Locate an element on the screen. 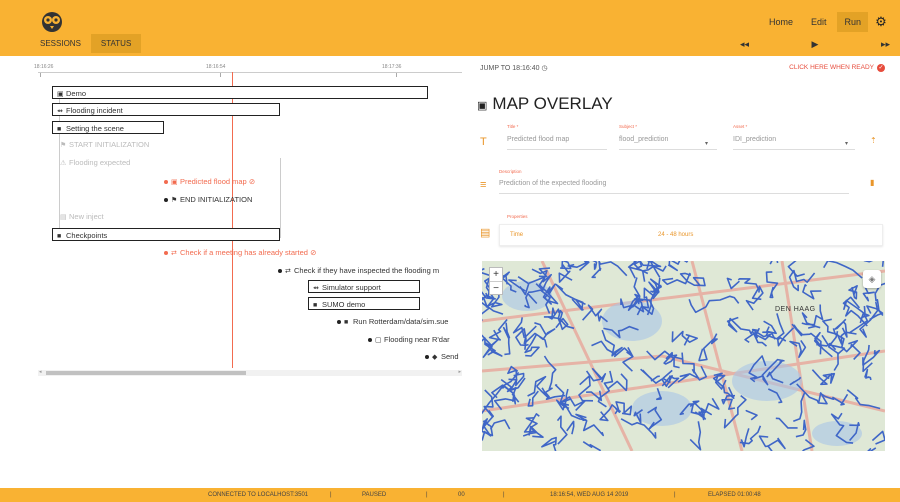 The image size is (900, 502). warning-icon: ⚠ is located at coordinates (63, 163).